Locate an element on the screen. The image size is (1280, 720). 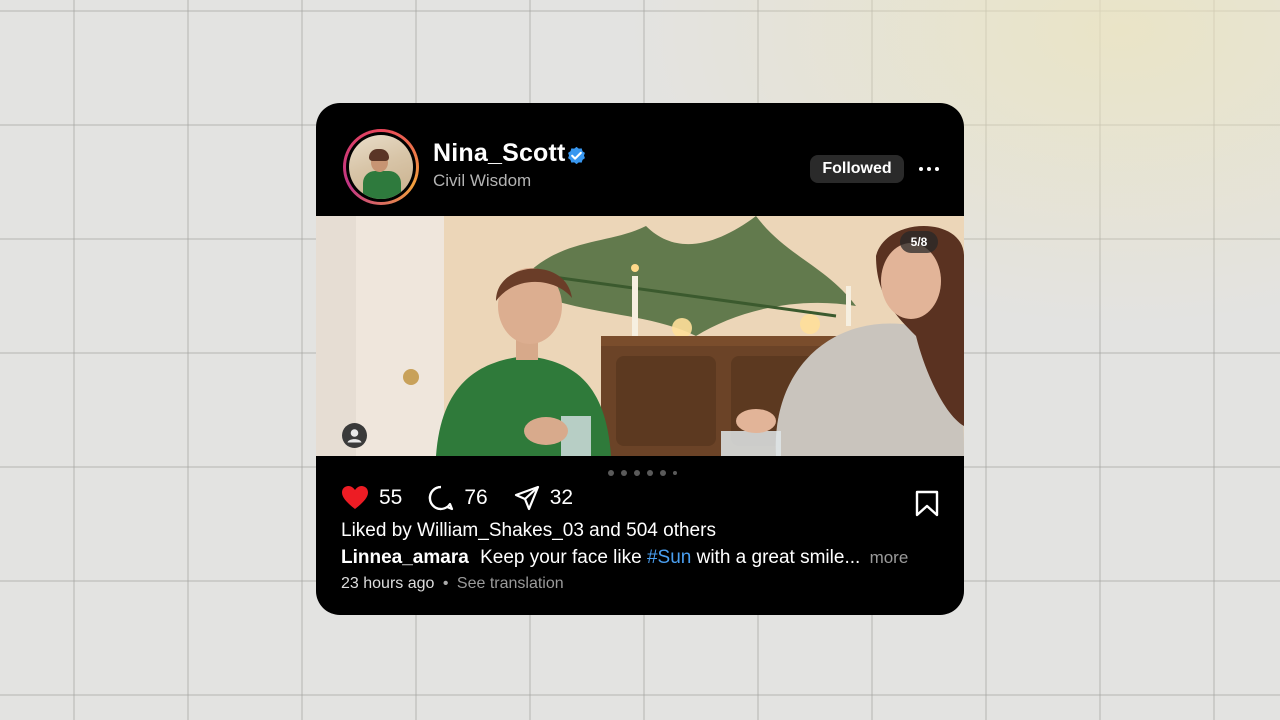
followed-button: Followed is located at coordinates (857, 169).